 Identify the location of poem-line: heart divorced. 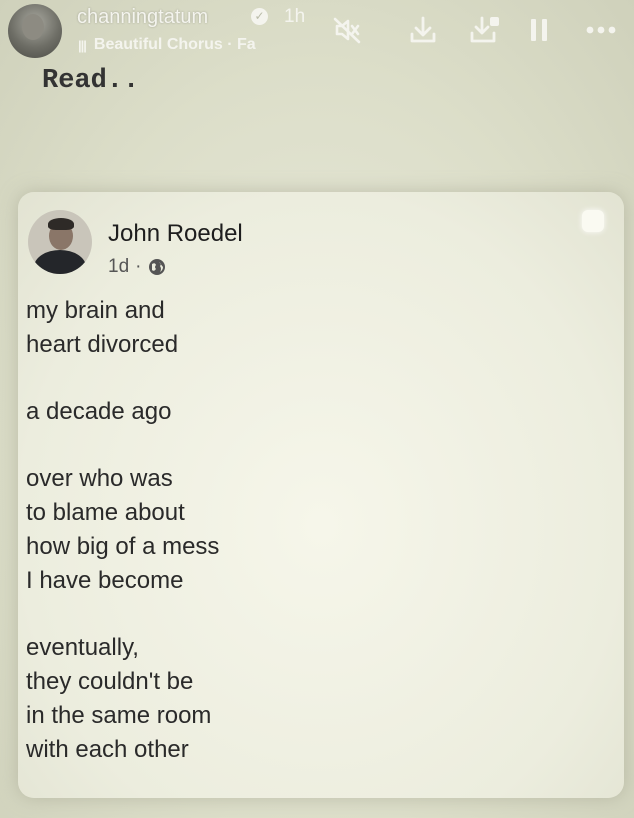
(102, 344).